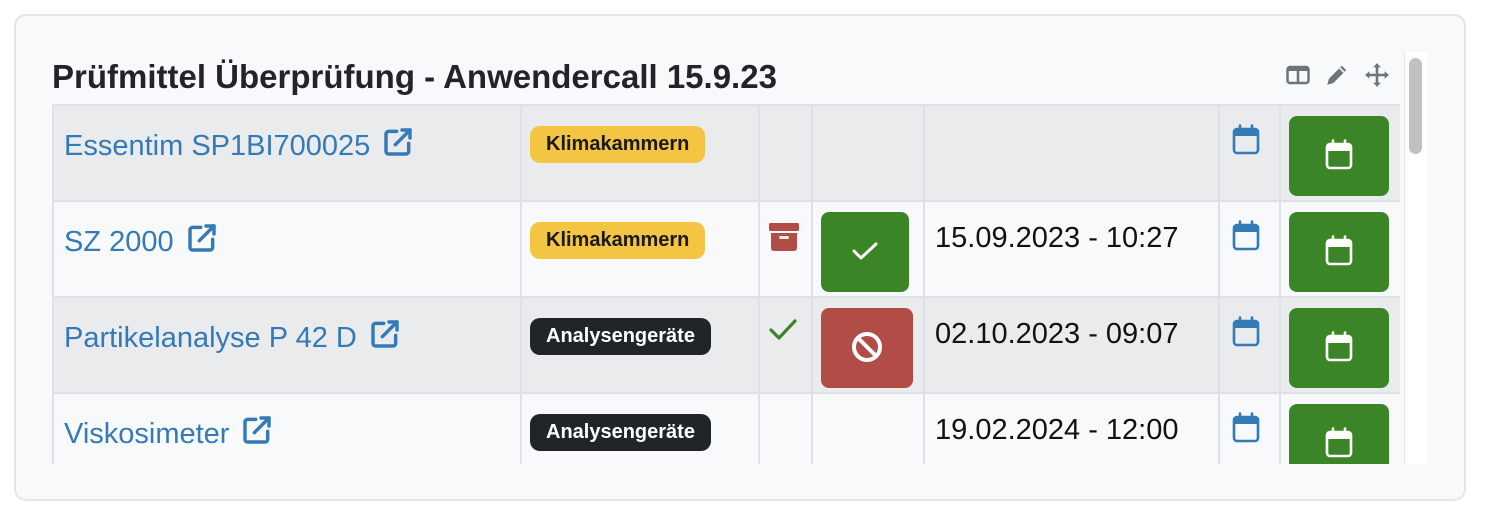 This screenshot has height=518, width=1488. I want to click on name-cell: Viskosimeter, so click(287, 428).